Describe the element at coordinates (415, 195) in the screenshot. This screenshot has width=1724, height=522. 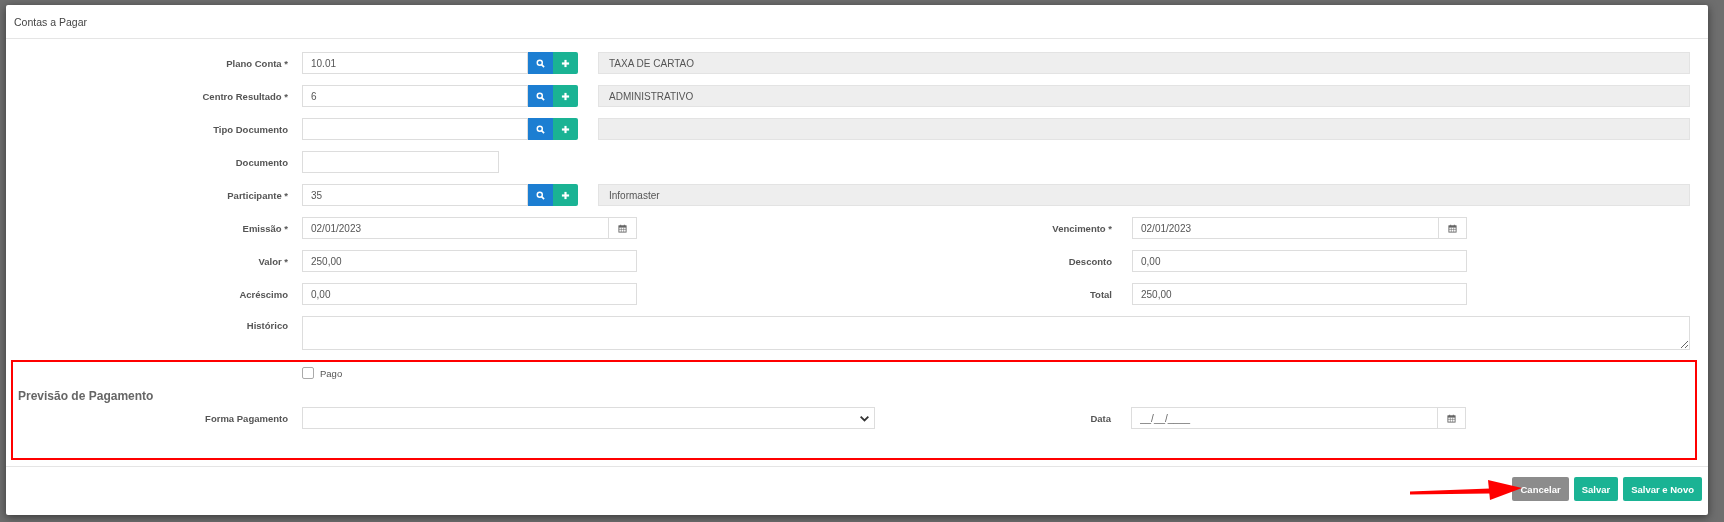
I see `input-field: 35` at that location.